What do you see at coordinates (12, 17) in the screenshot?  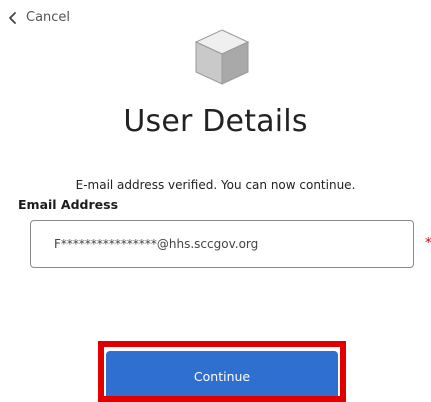 I see `chevron-left-icon` at bounding box center [12, 17].